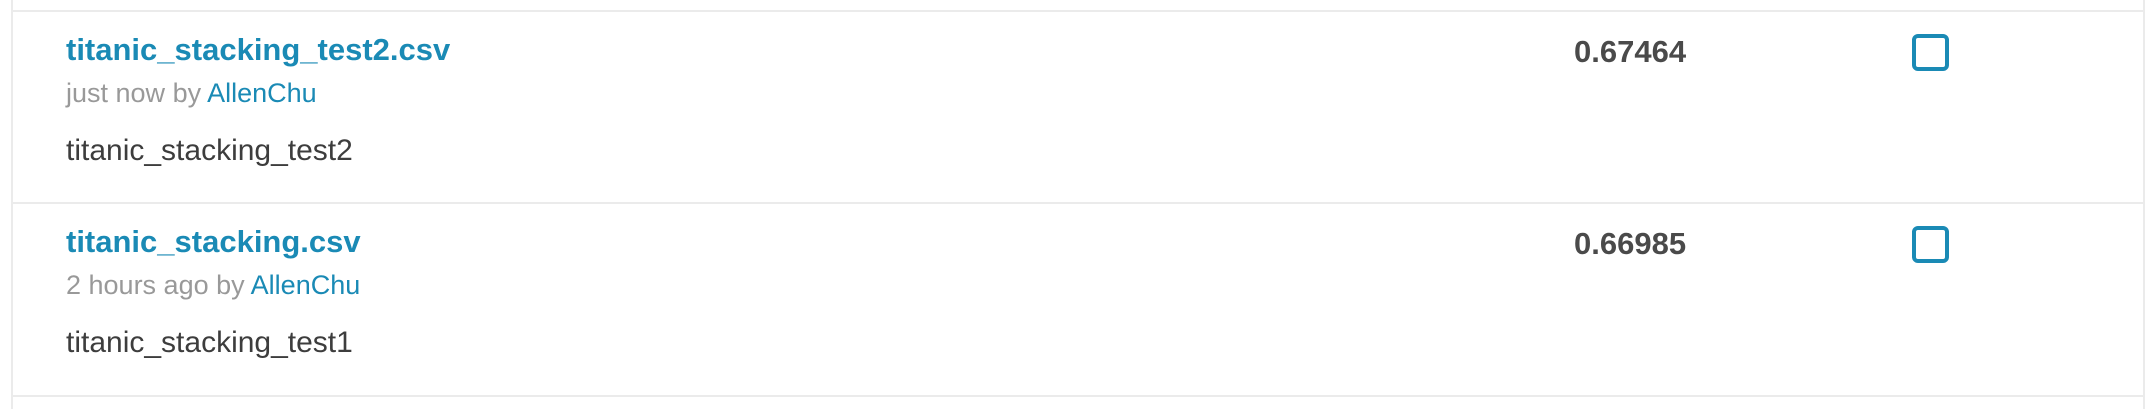  I want to click on submission-time: 2 hours ago, so click(137, 285).